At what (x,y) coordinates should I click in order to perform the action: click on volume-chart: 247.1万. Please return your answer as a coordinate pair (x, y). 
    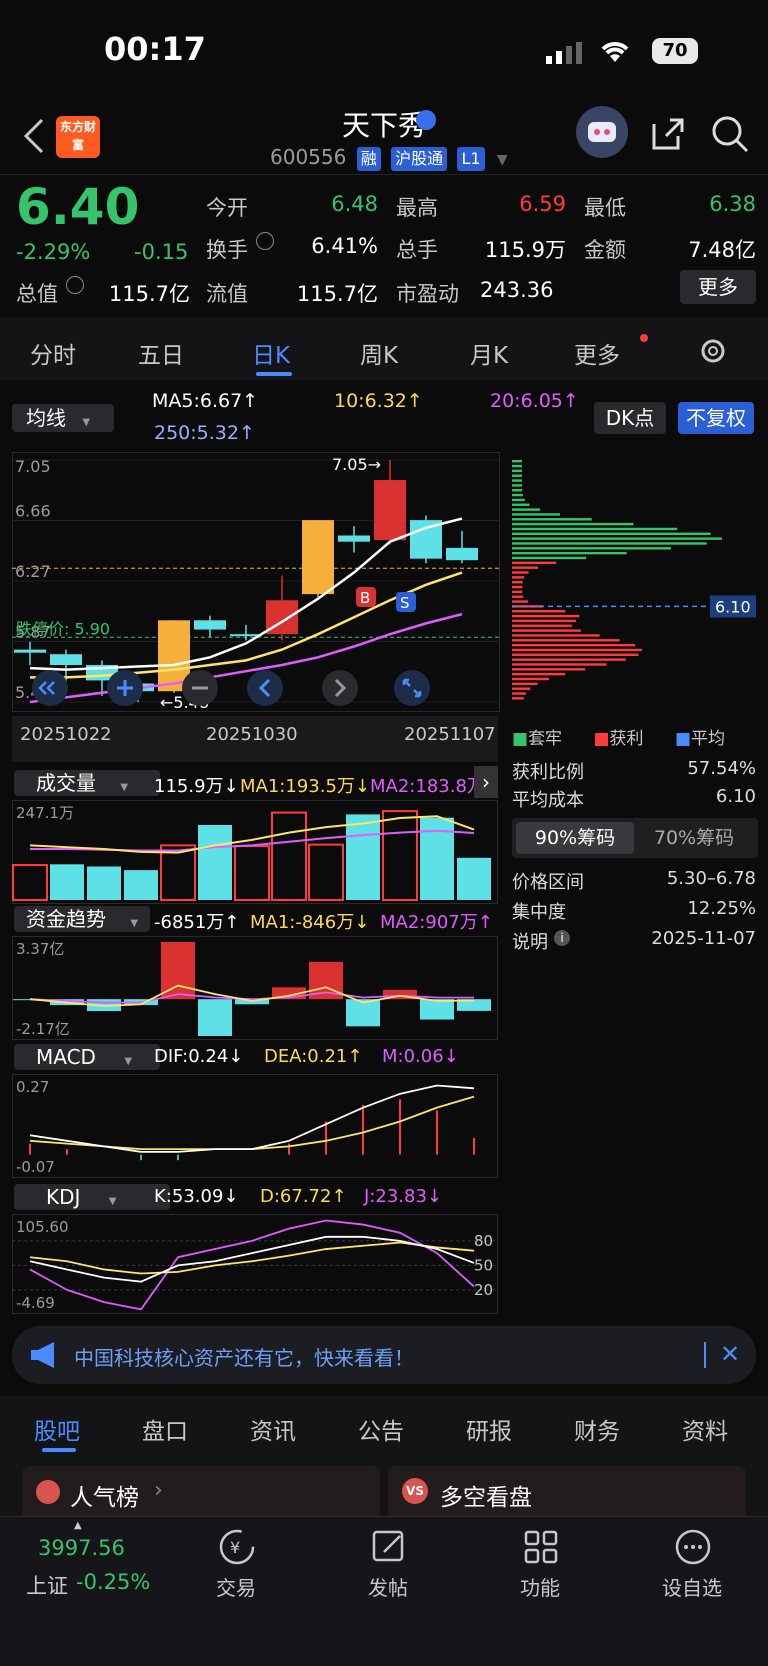
    Looking at the image, I should click on (255, 852).